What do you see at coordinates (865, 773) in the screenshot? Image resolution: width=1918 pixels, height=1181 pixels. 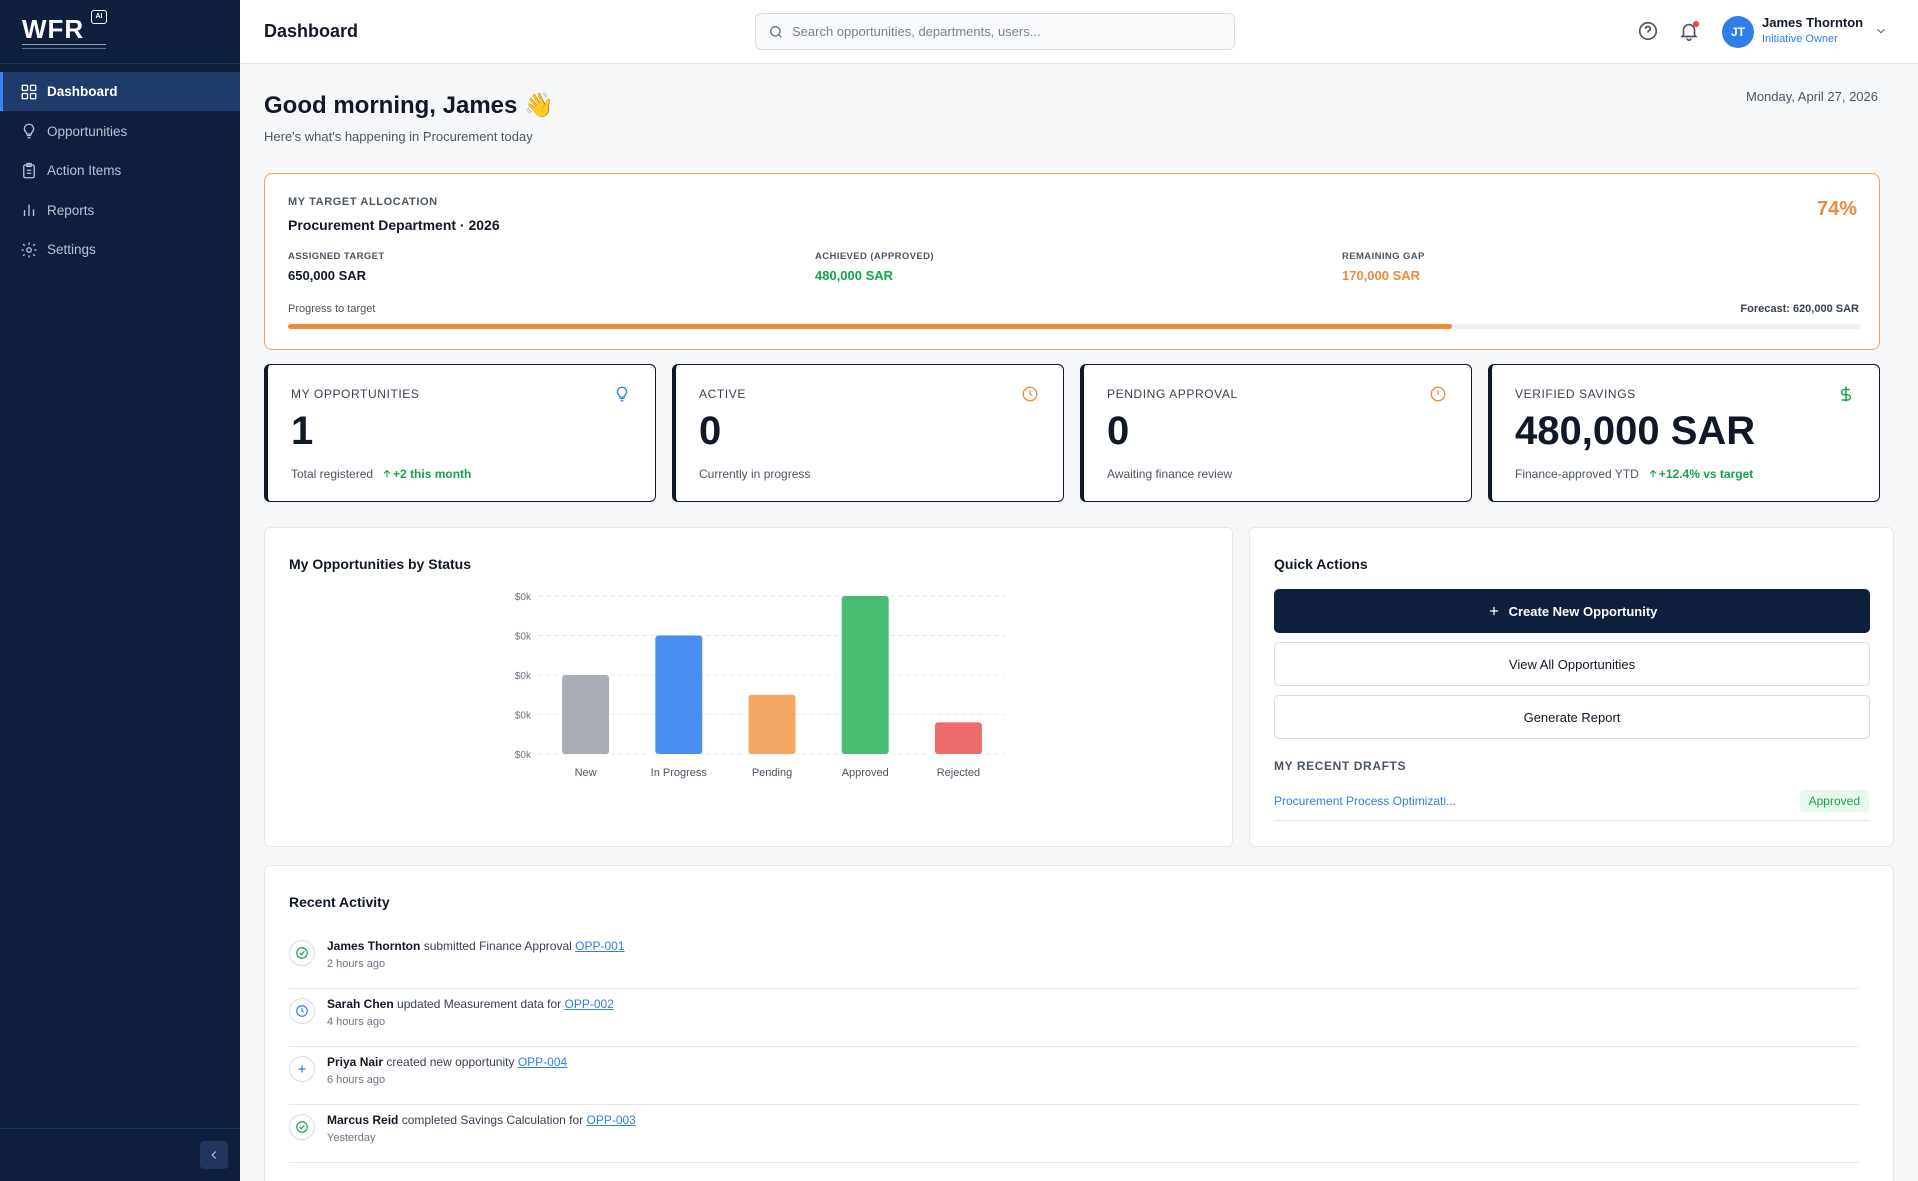 I see `chart-x-tick-label: Approved` at bounding box center [865, 773].